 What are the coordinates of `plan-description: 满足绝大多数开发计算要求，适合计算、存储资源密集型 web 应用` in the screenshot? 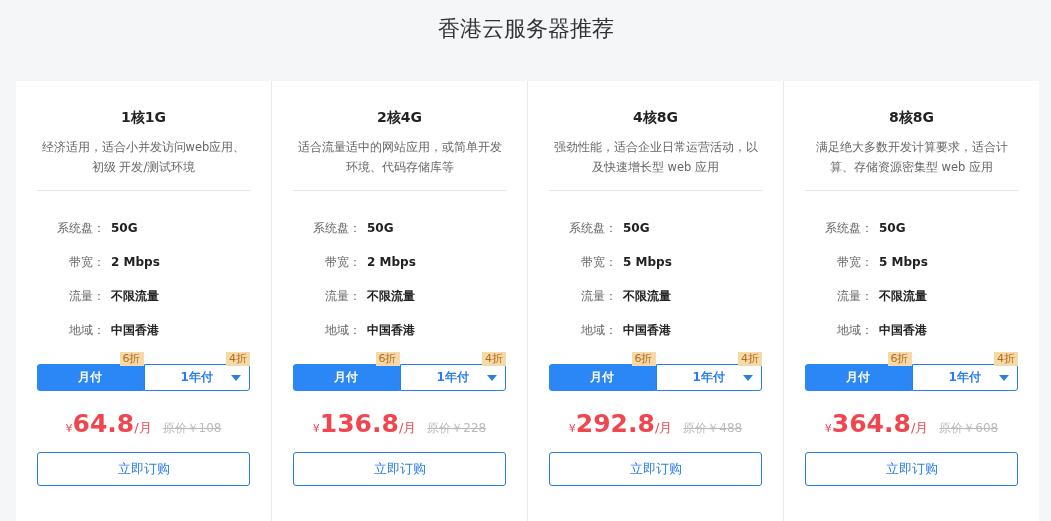 It's located at (911, 157).